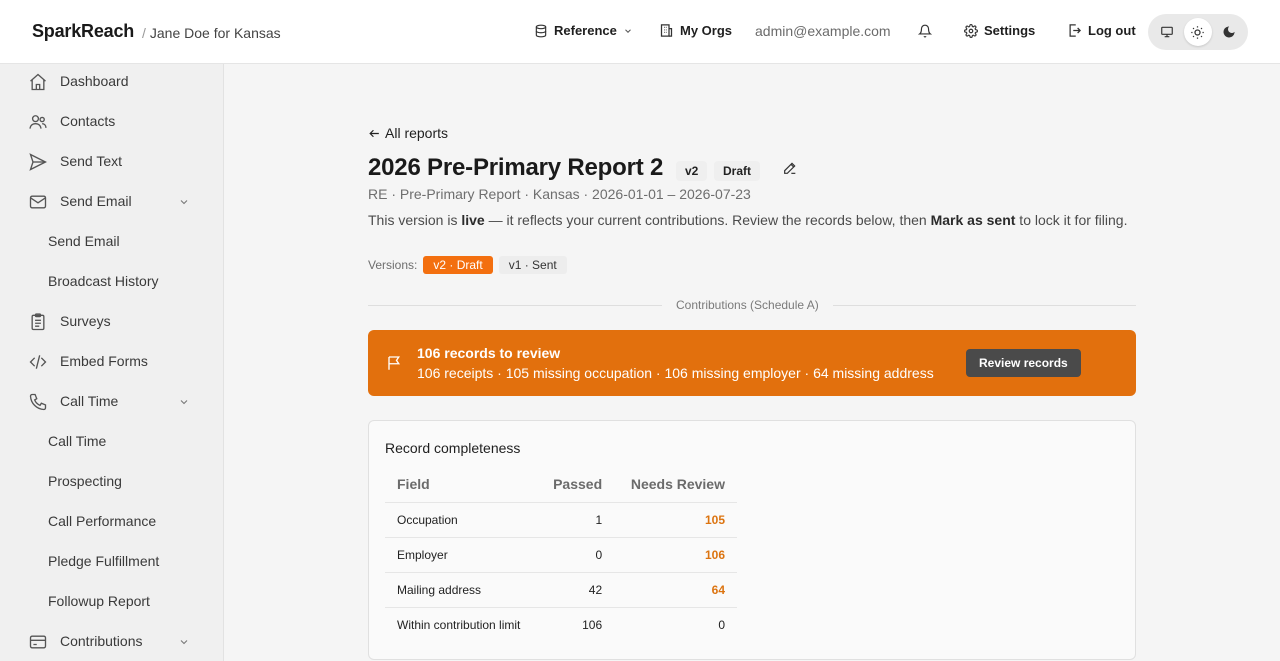 The height and width of the screenshot is (661, 1280). What do you see at coordinates (111, 562) in the screenshot?
I see `sidebar-item-pledge-fulfillment: Pledge Fulfillment` at bounding box center [111, 562].